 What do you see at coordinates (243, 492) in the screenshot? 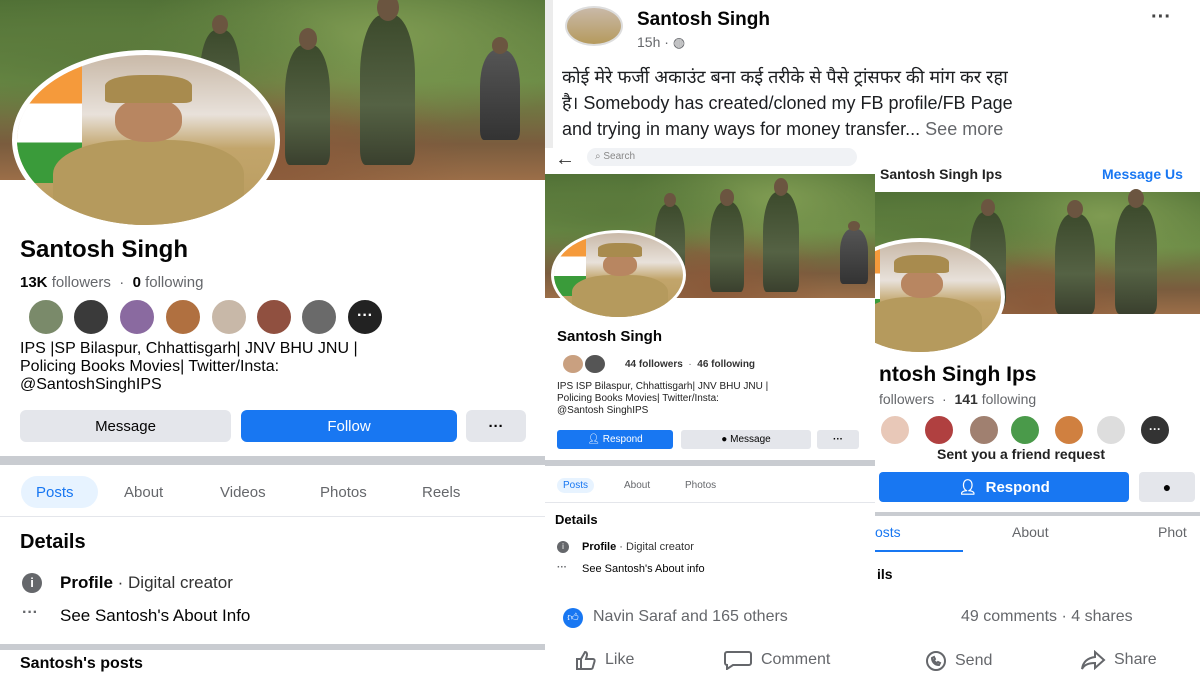
I see `tab-videos: Videos` at bounding box center [243, 492].